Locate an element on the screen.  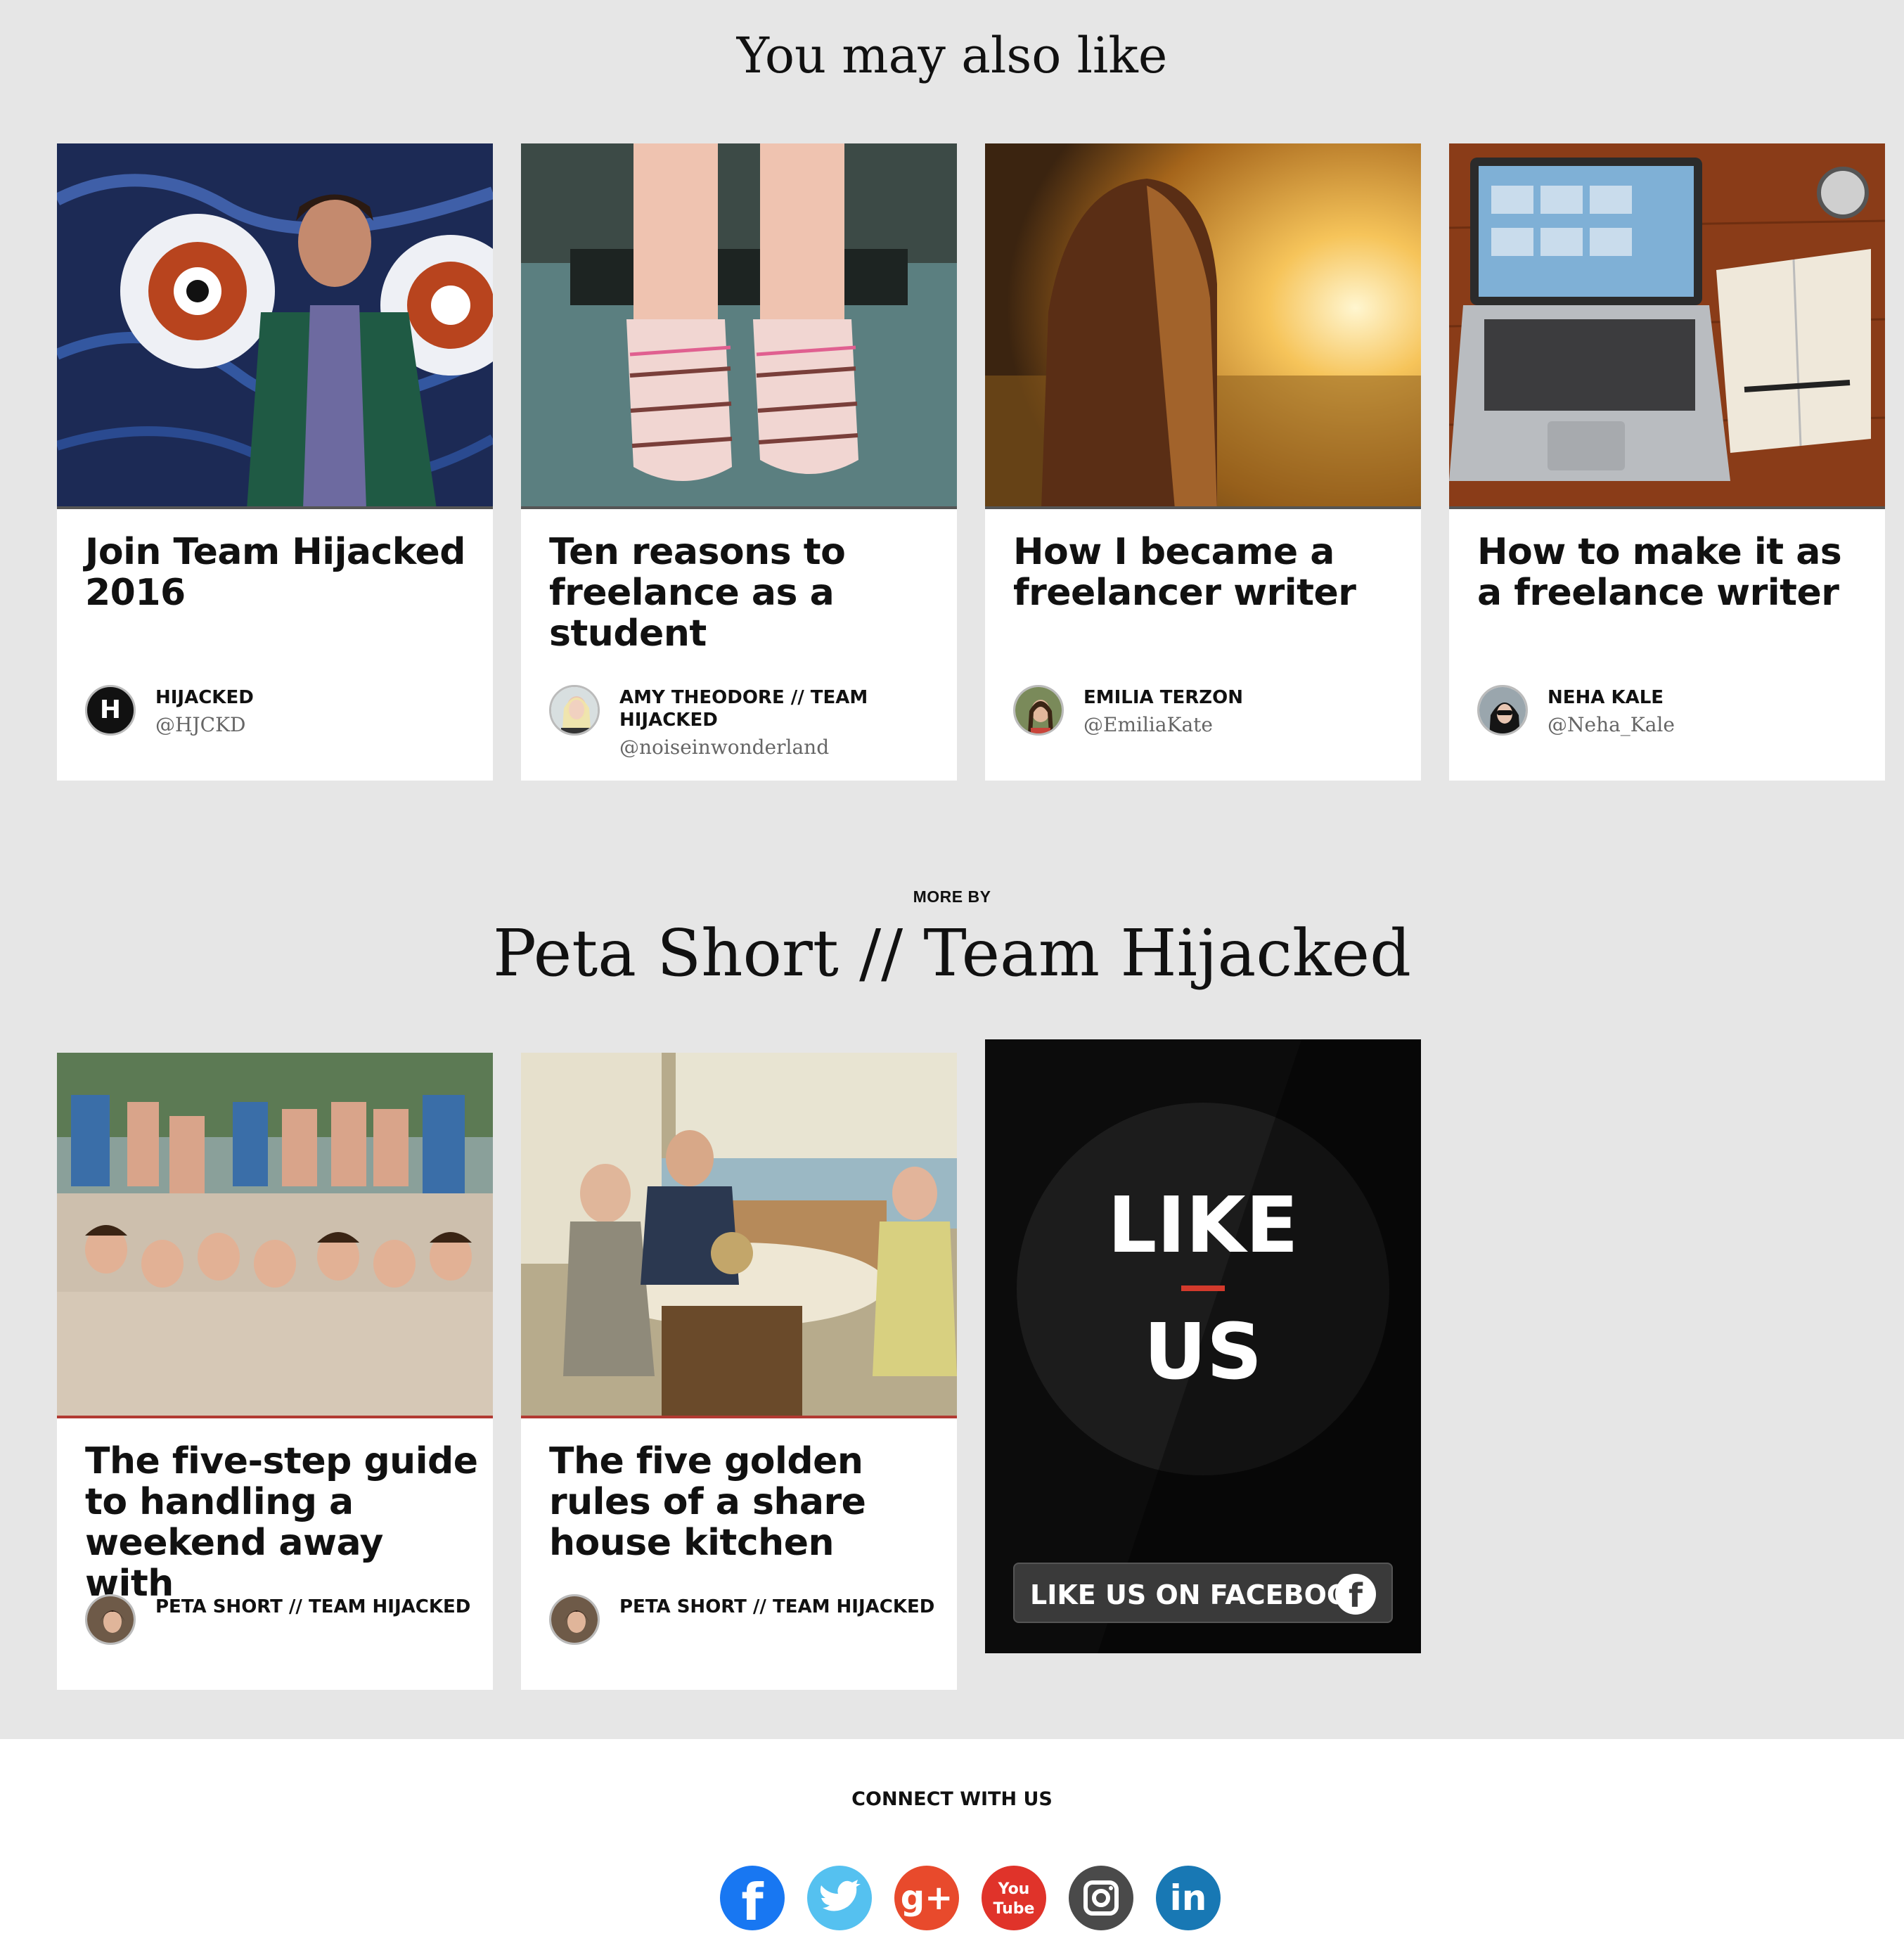
connect-with-us-label: CONNECT WITH US is located at coordinates (952, 1799).